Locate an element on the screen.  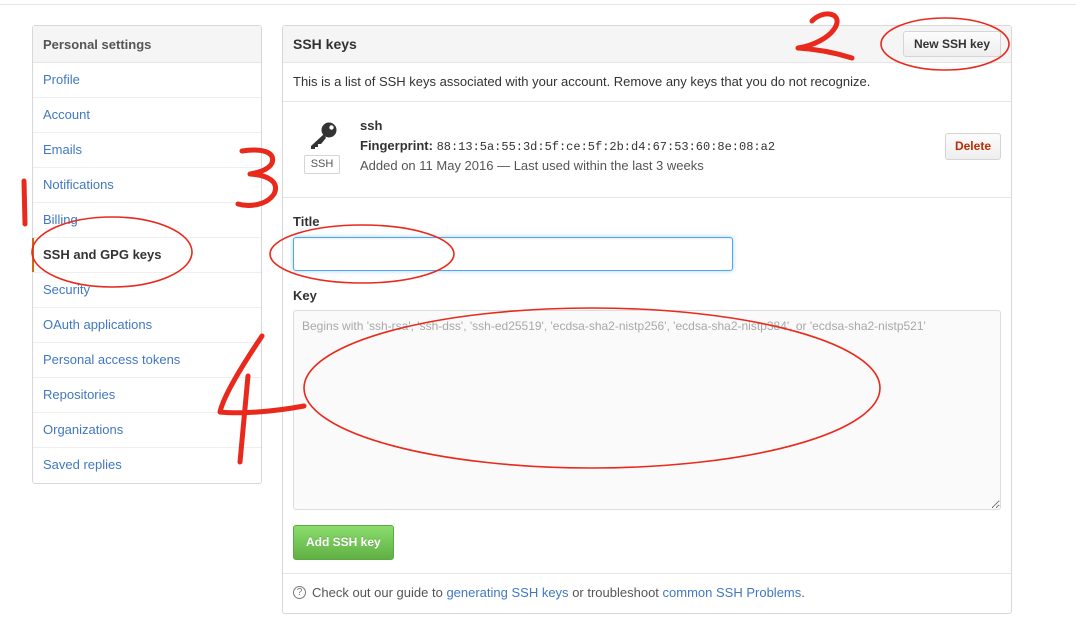
key-icon is located at coordinates (324, 135).